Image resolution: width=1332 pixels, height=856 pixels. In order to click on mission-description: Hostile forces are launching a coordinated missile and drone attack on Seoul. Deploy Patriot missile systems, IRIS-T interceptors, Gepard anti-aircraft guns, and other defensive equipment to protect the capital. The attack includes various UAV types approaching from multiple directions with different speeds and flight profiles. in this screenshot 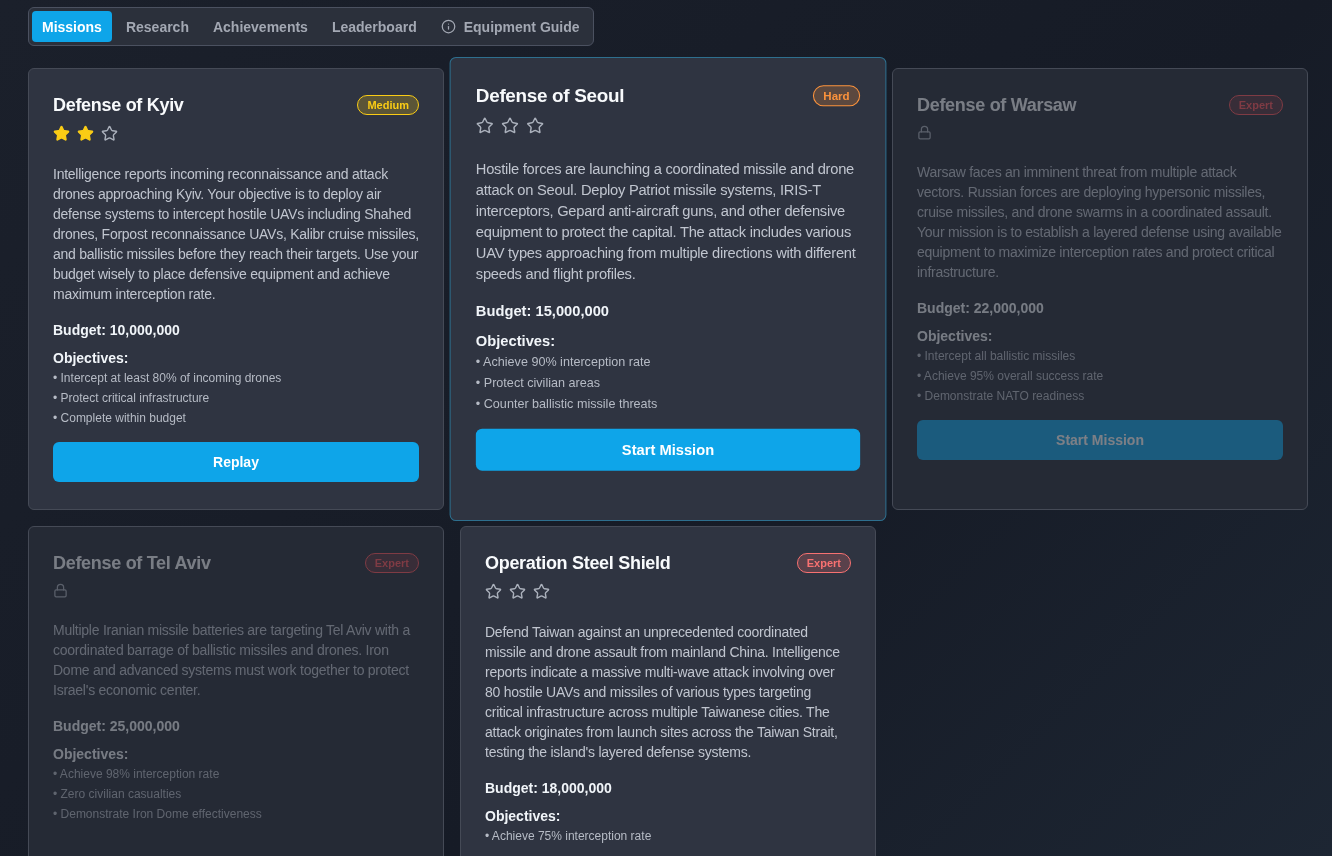, I will do `click(666, 221)`.